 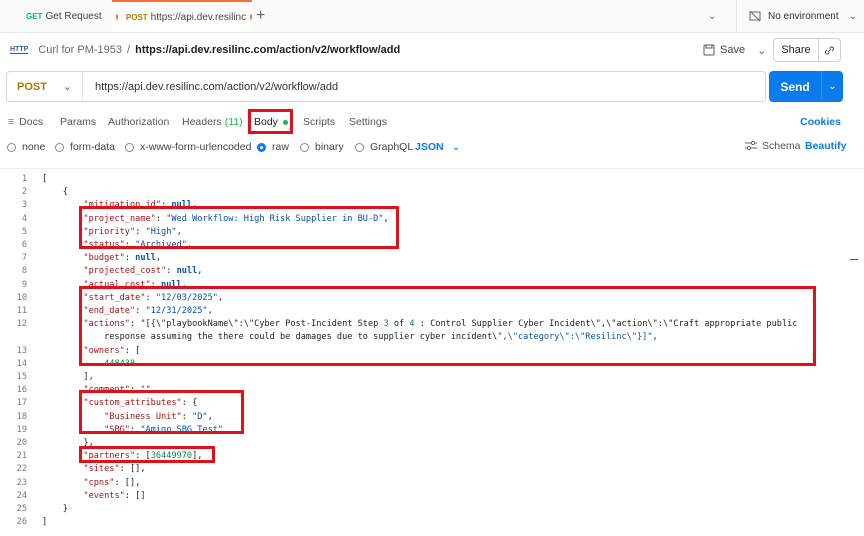 I want to click on radio-graphql: GraphQL, so click(x=384, y=147).